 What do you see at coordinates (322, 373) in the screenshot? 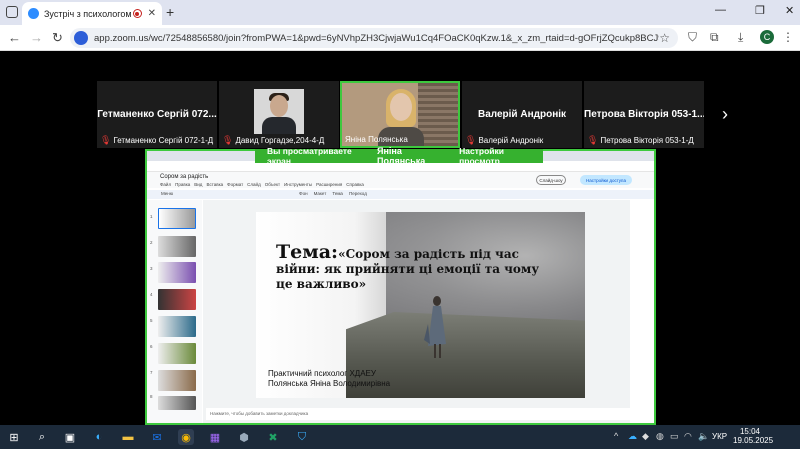
I see `author-position: Практичний психолог ХДАЕУ` at bounding box center [322, 373].